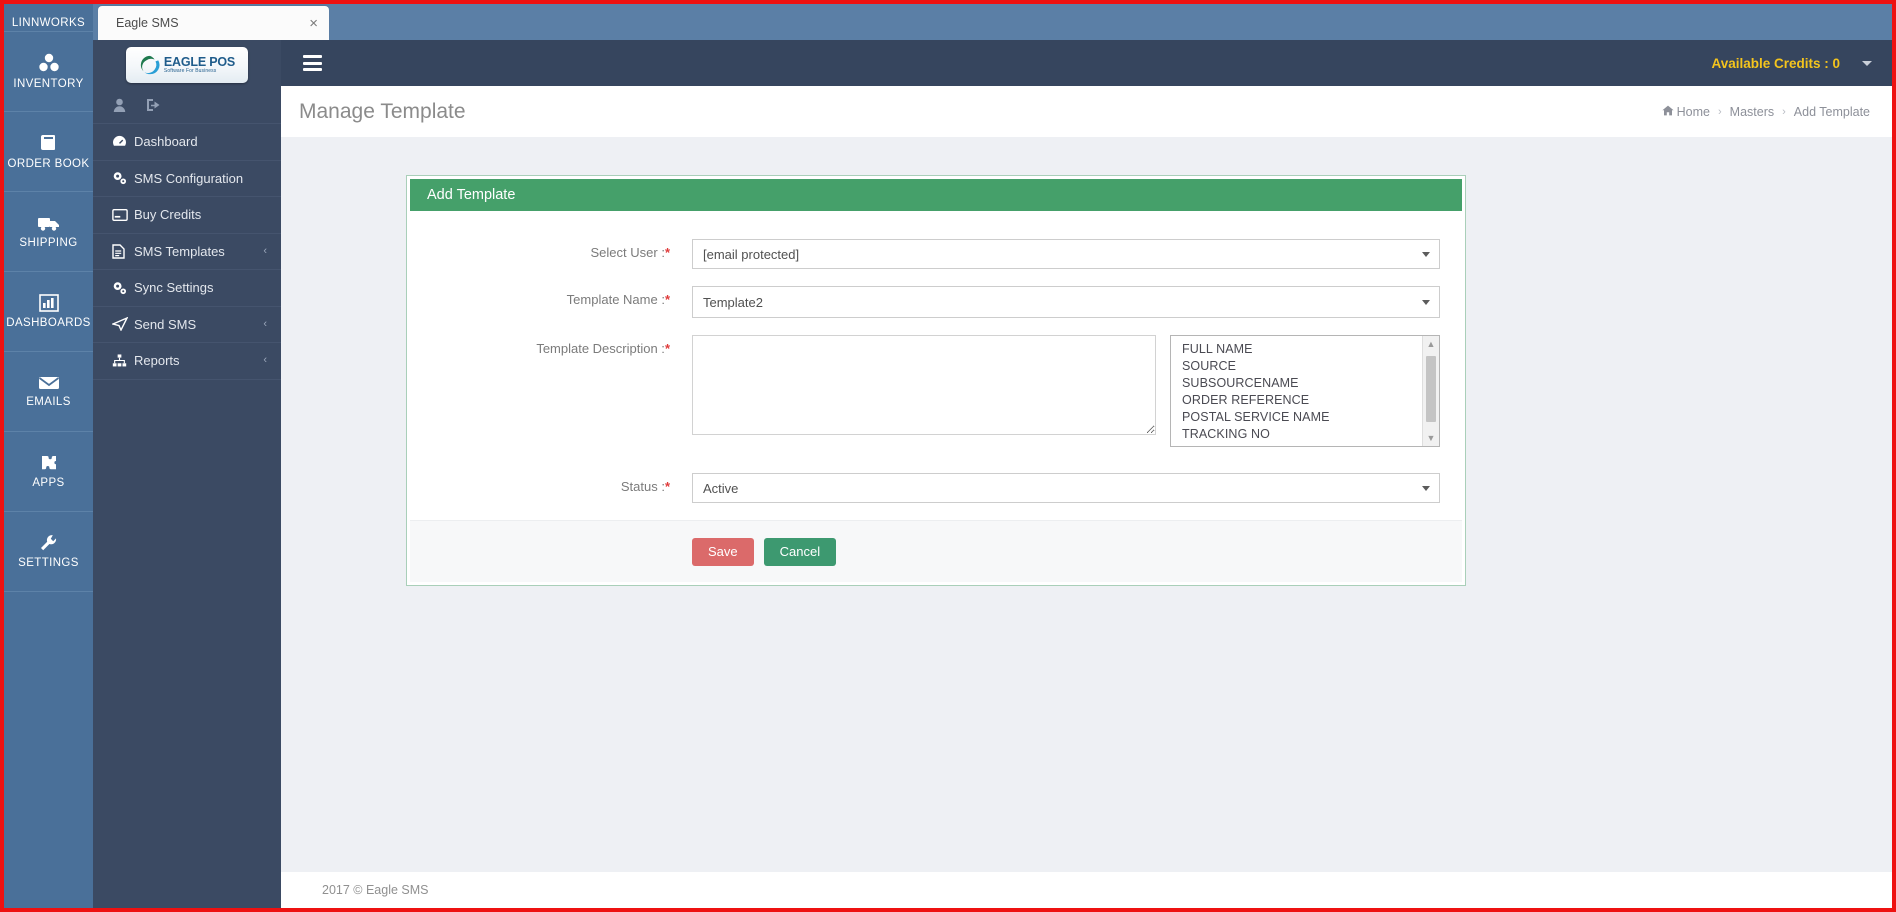 This screenshot has width=1896, height=912. What do you see at coordinates (1831, 111) in the screenshot?
I see `breadcrumb-item-add-template: Add Template` at bounding box center [1831, 111].